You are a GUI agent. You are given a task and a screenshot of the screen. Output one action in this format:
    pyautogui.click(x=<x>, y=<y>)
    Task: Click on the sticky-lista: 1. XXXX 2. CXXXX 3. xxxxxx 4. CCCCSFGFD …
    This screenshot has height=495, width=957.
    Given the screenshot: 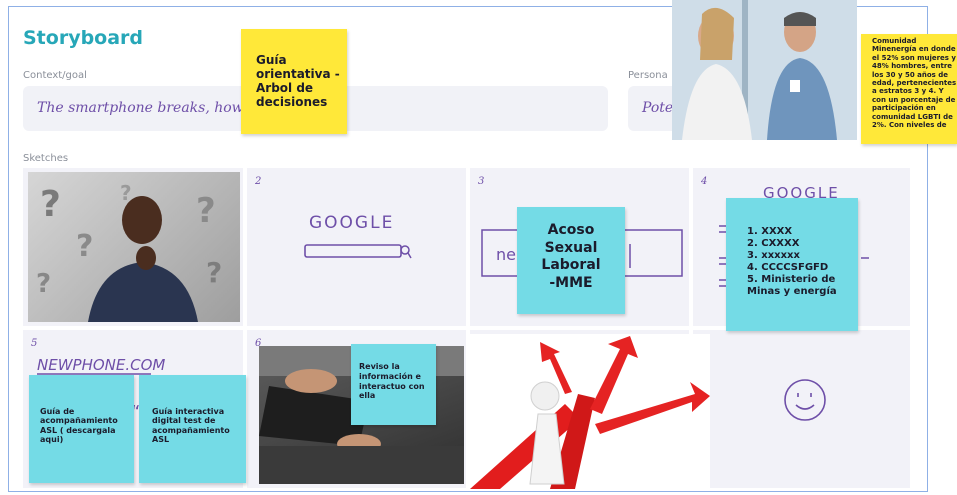 What is the action you would take?
    pyautogui.click(x=792, y=264)
    